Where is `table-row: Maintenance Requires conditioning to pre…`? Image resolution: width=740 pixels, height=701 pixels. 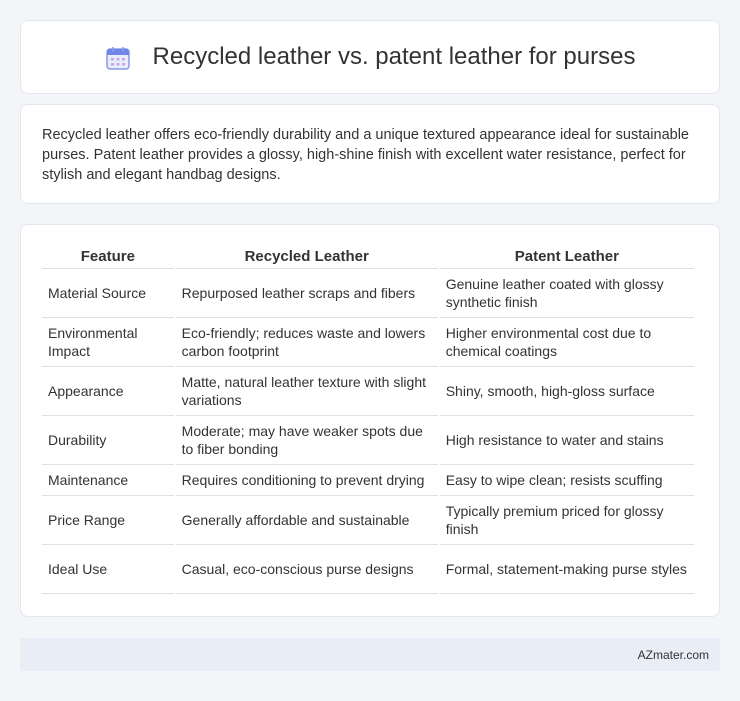 table-row: Maintenance Requires conditioning to pre… is located at coordinates (368, 480).